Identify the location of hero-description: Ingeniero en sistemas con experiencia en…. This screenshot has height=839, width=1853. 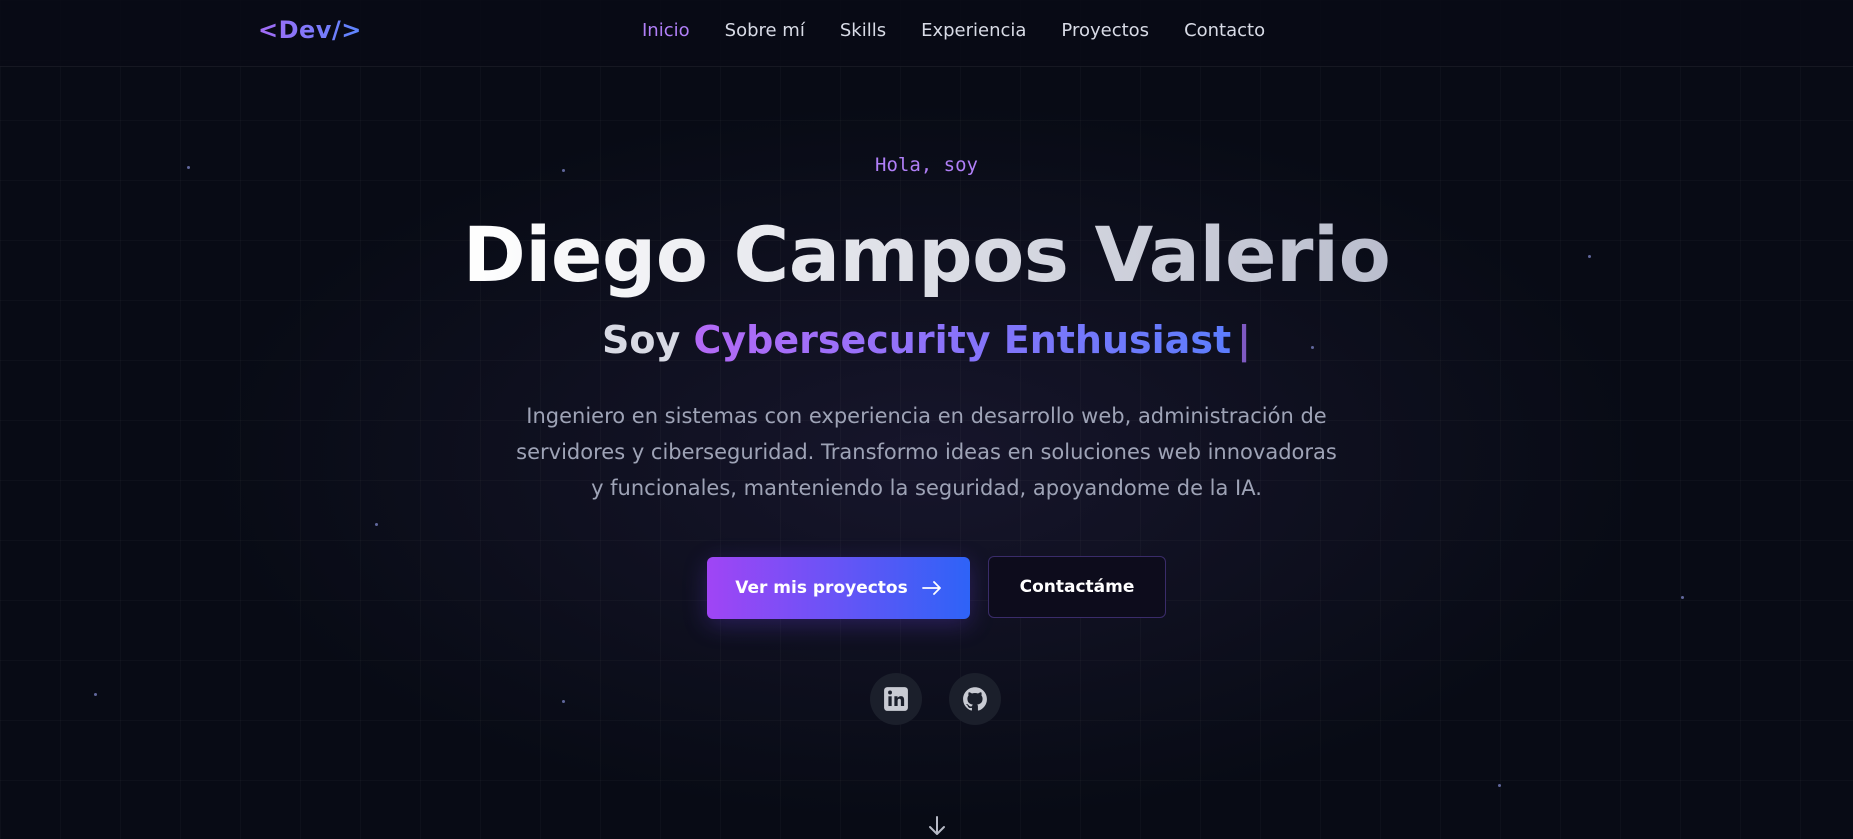
(926, 452).